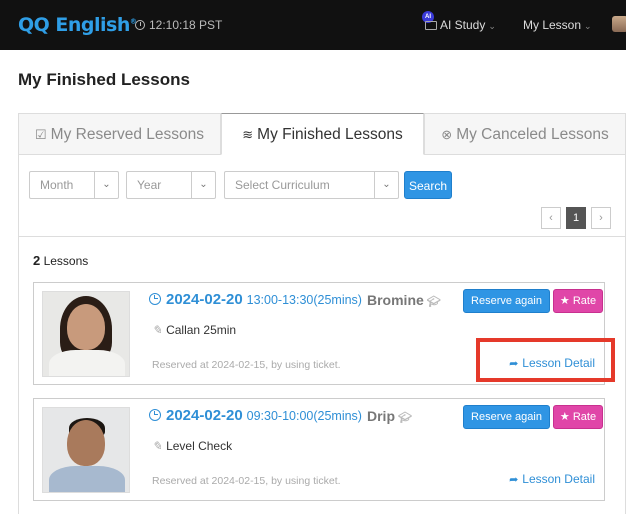 The width and height of the screenshot is (626, 514). What do you see at coordinates (532, 134) in the screenshot?
I see `tab-label: My Canceled Lessons` at bounding box center [532, 134].